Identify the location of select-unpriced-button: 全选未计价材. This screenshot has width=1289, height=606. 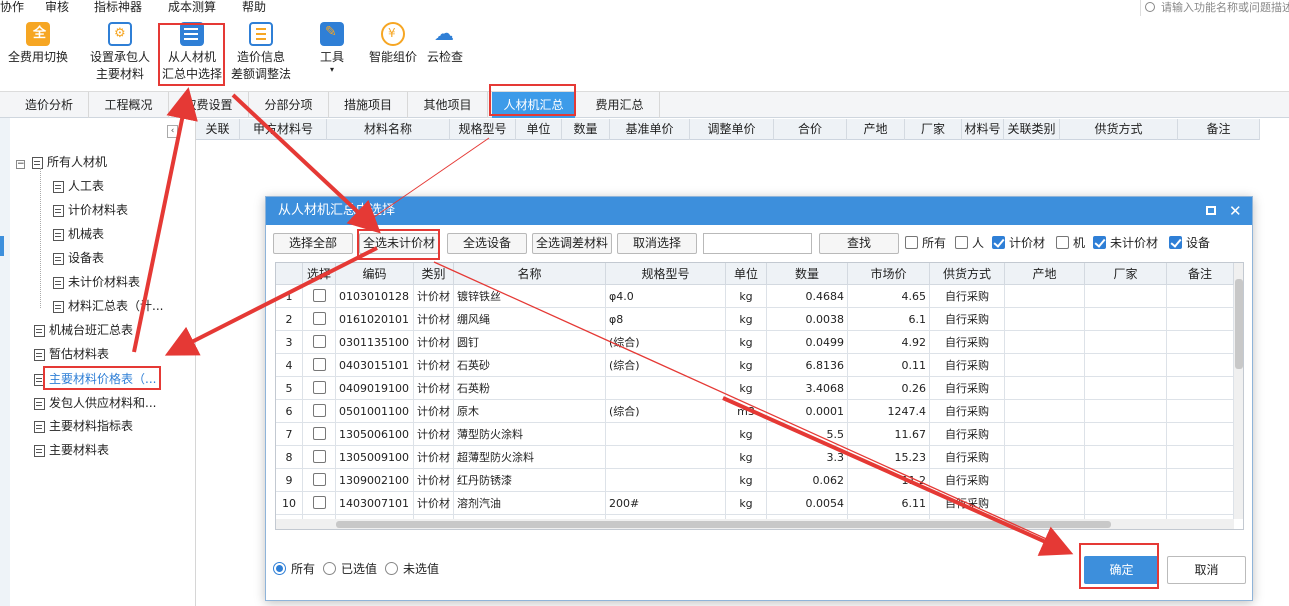
(399, 243).